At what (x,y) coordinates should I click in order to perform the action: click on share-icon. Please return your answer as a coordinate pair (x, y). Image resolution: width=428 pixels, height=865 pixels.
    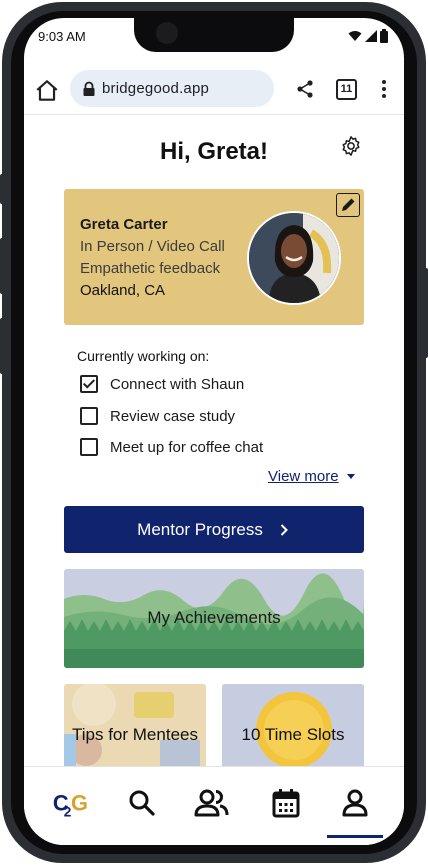
    Looking at the image, I should click on (305, 89).